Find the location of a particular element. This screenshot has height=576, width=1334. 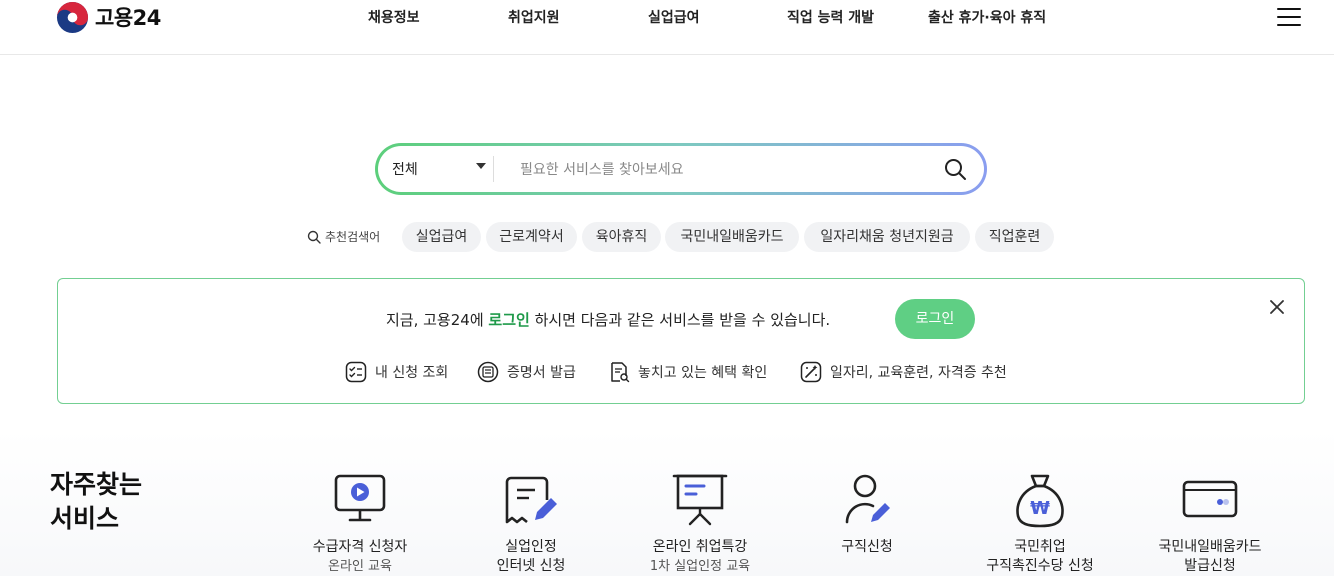

search-small-icon is located at coordinates (314, 237).